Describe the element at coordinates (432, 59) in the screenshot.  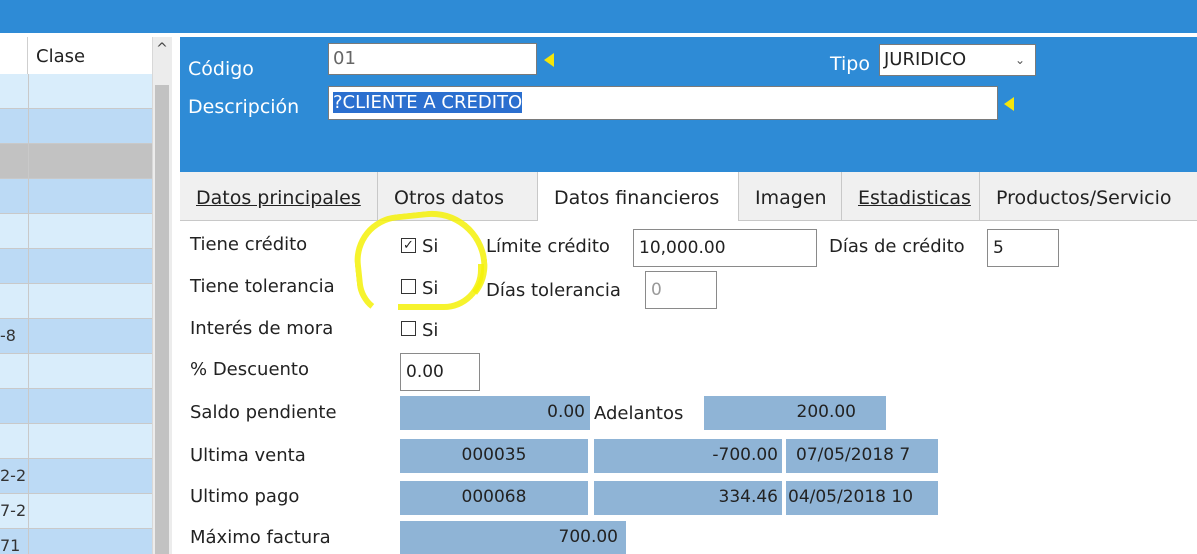
I see `codigo-input: 01` at that location.